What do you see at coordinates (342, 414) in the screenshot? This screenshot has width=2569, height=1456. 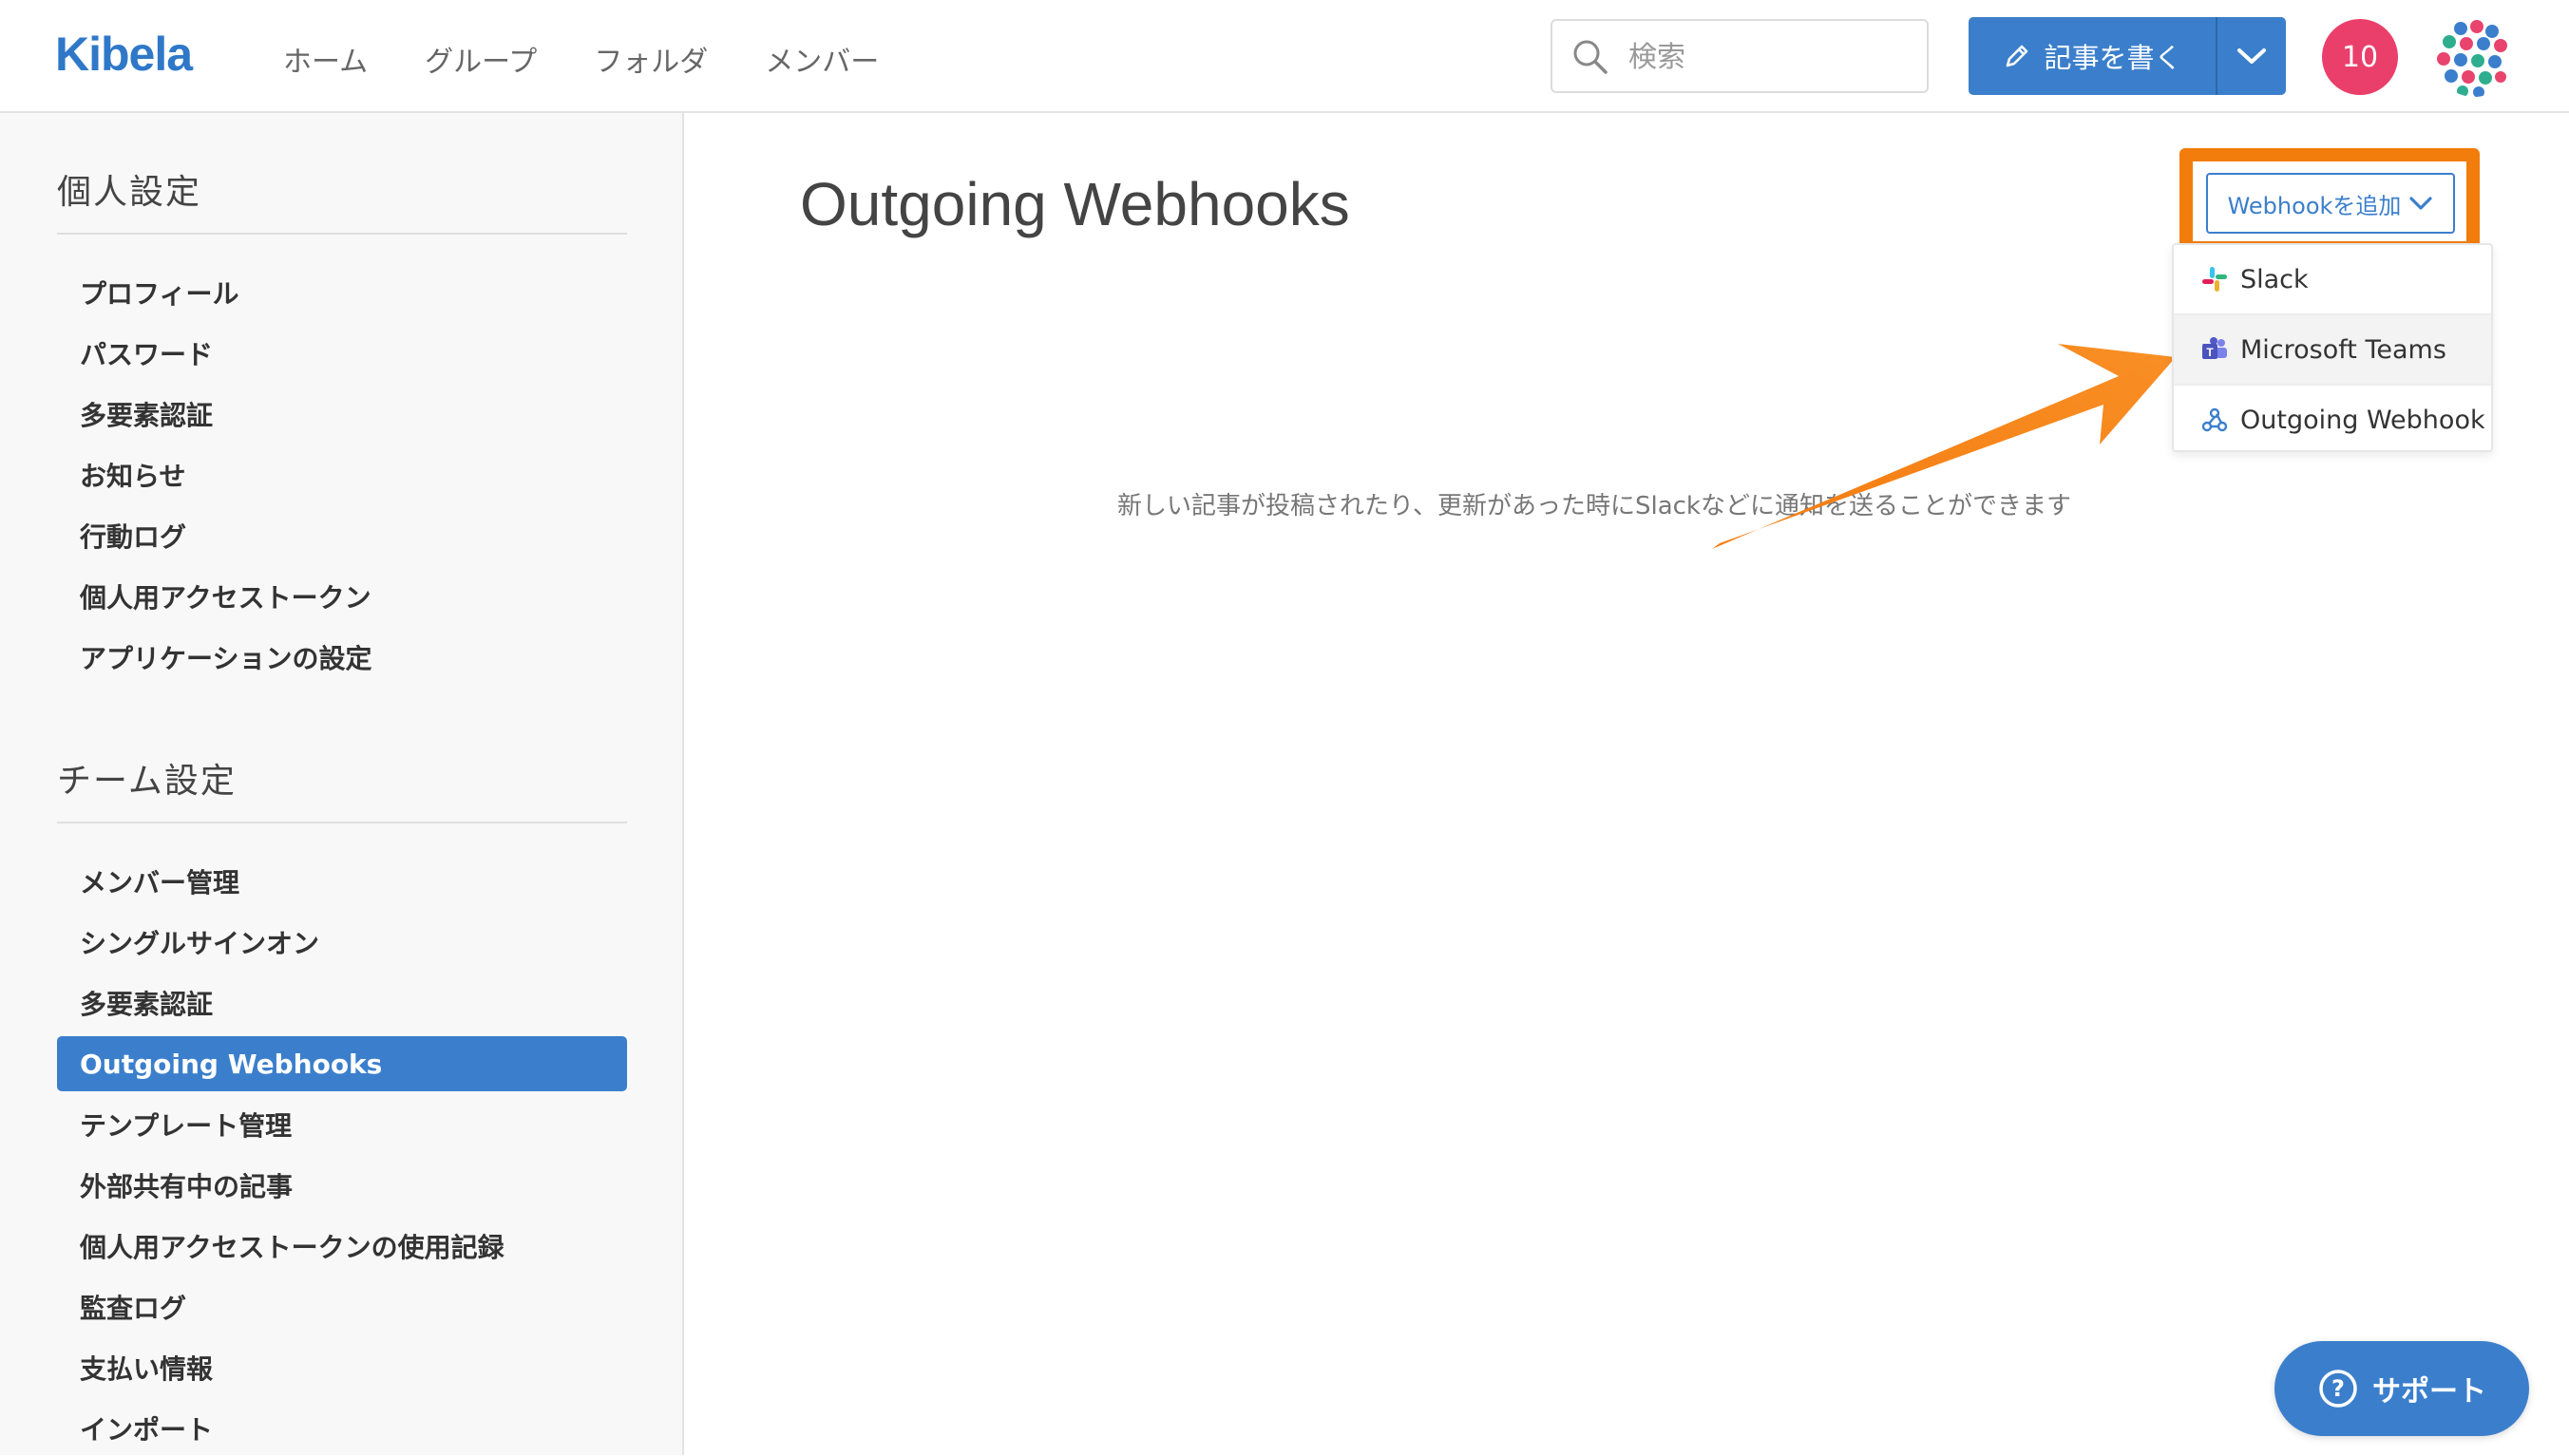 I see `sidebar-item-personal-mfa: 多要素認証` at bounding box center [342, 414].